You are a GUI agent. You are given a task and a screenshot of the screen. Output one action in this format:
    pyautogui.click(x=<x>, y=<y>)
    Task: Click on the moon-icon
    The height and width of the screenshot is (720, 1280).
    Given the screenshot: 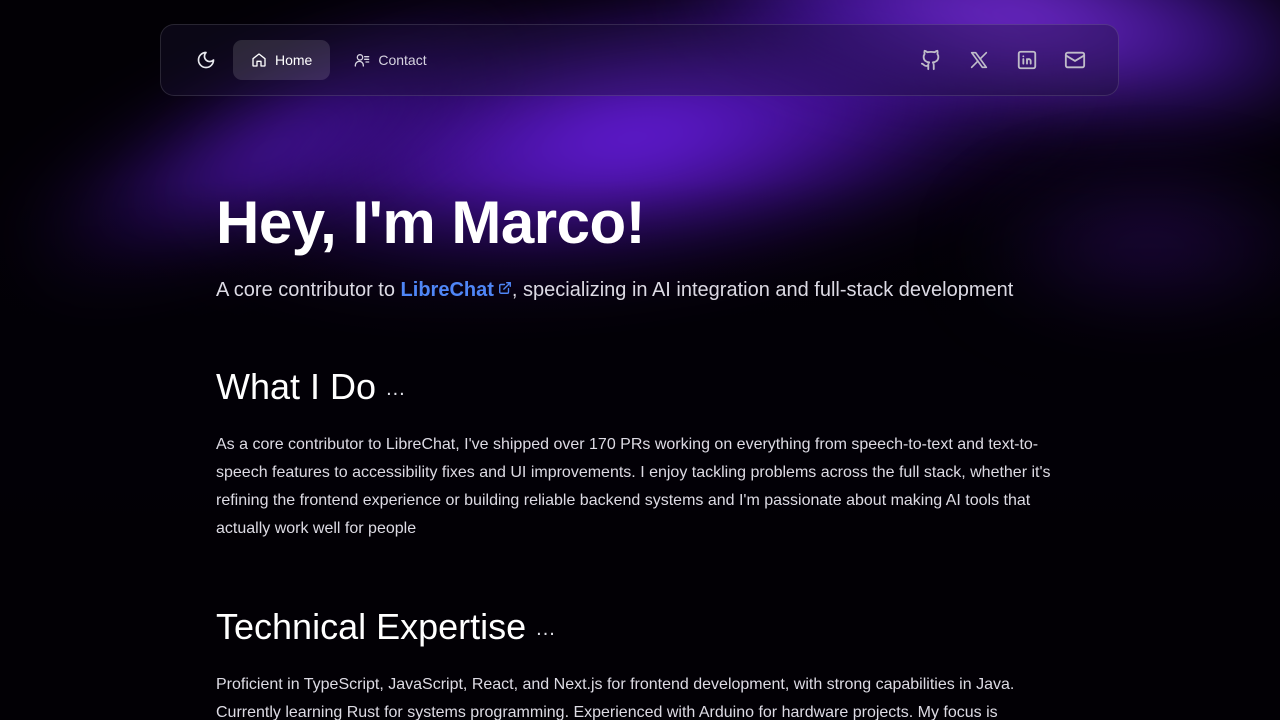 What is the action you would take?
    pyautogui.click(x=206, y=60)
    